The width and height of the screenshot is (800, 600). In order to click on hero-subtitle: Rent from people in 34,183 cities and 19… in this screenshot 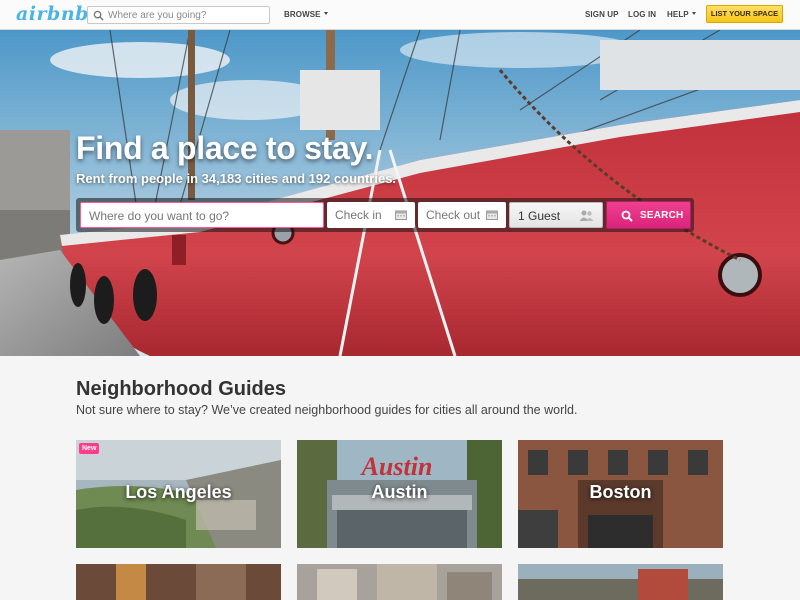, I will do `click(236, 178)`.